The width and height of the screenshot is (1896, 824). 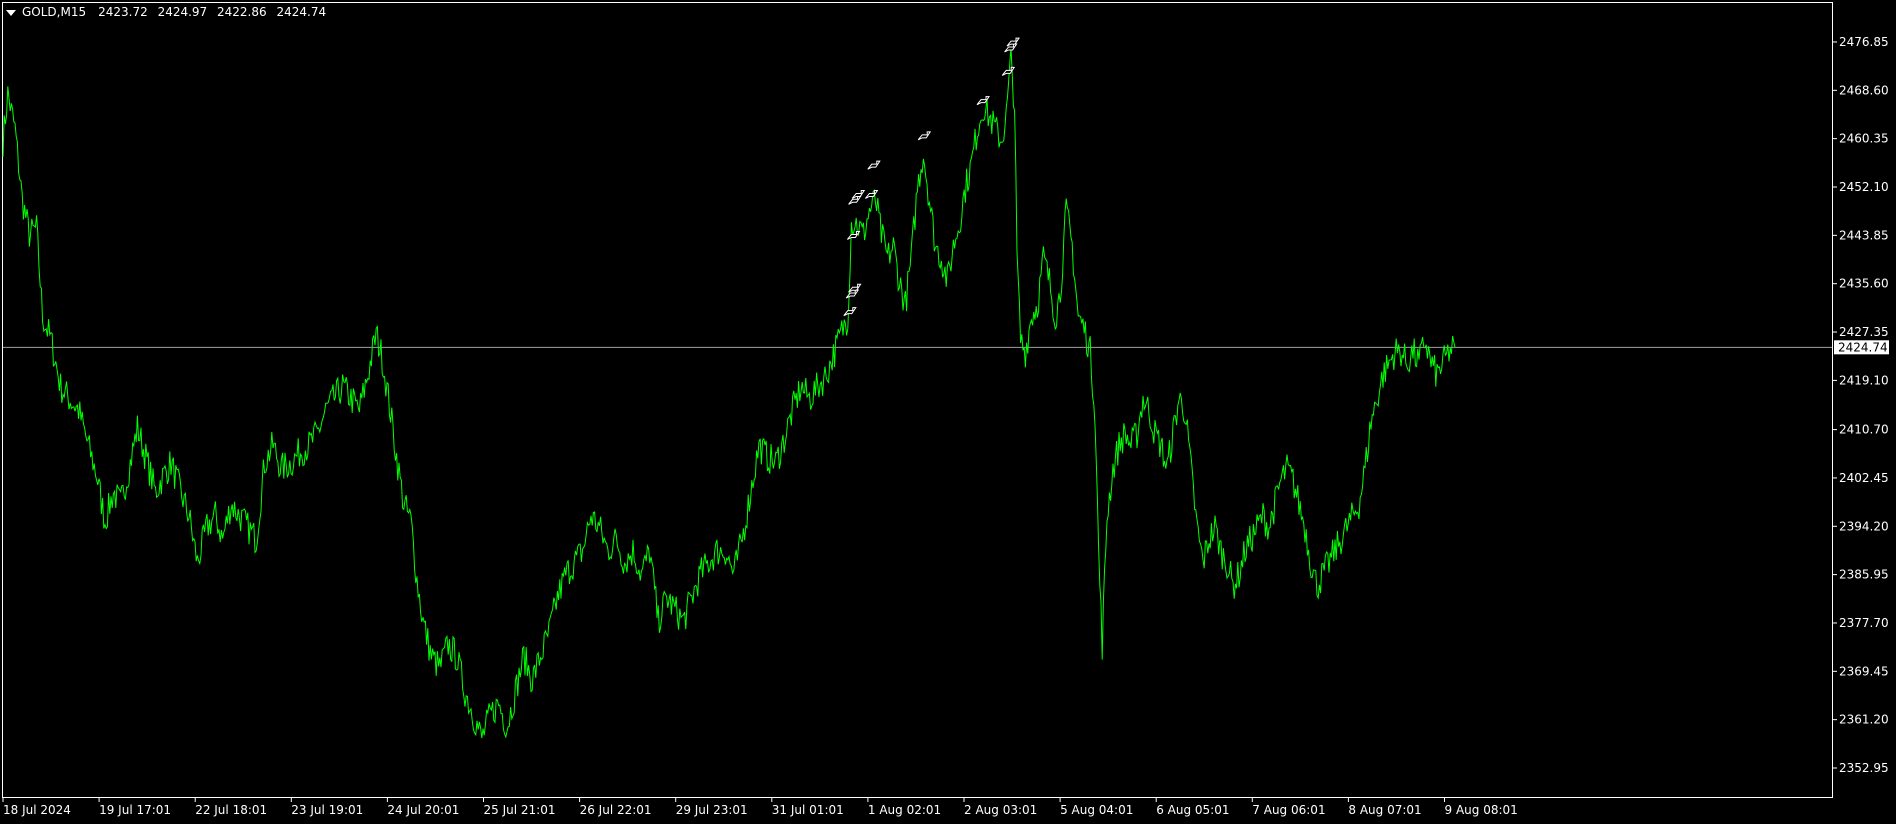 What do you see at coordinates (1864, 187) in the screenshot?
I see `y-tick-label: 2452.10` at bounding box center [1864, 187].